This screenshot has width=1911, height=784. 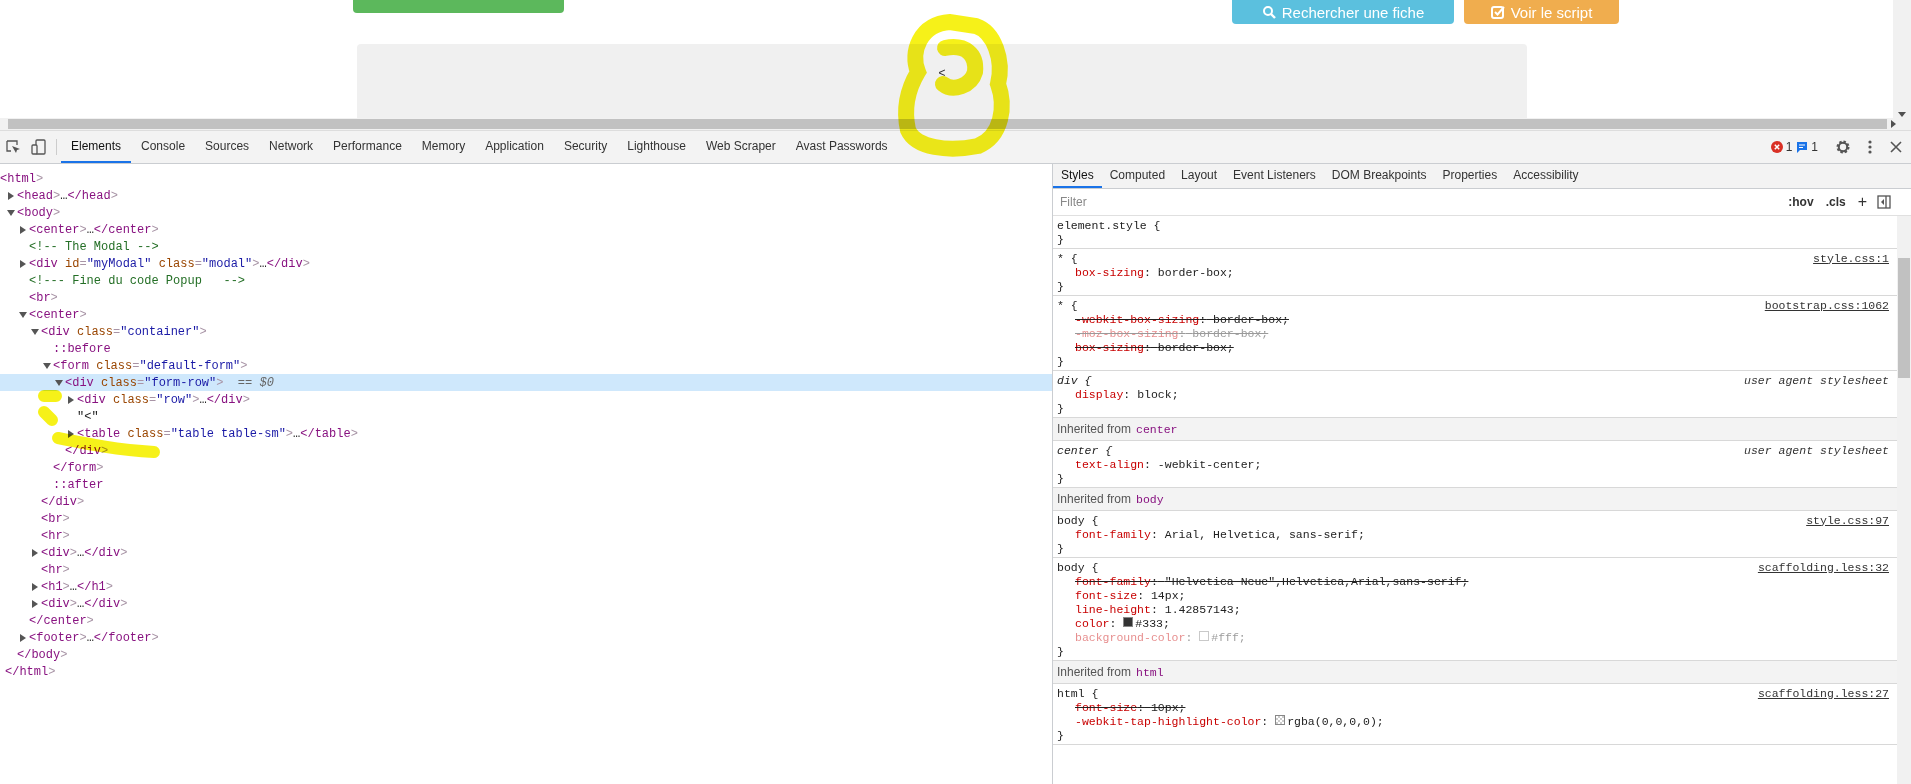 I want to click on dom-node: ::after, so click(x=78, y=484).